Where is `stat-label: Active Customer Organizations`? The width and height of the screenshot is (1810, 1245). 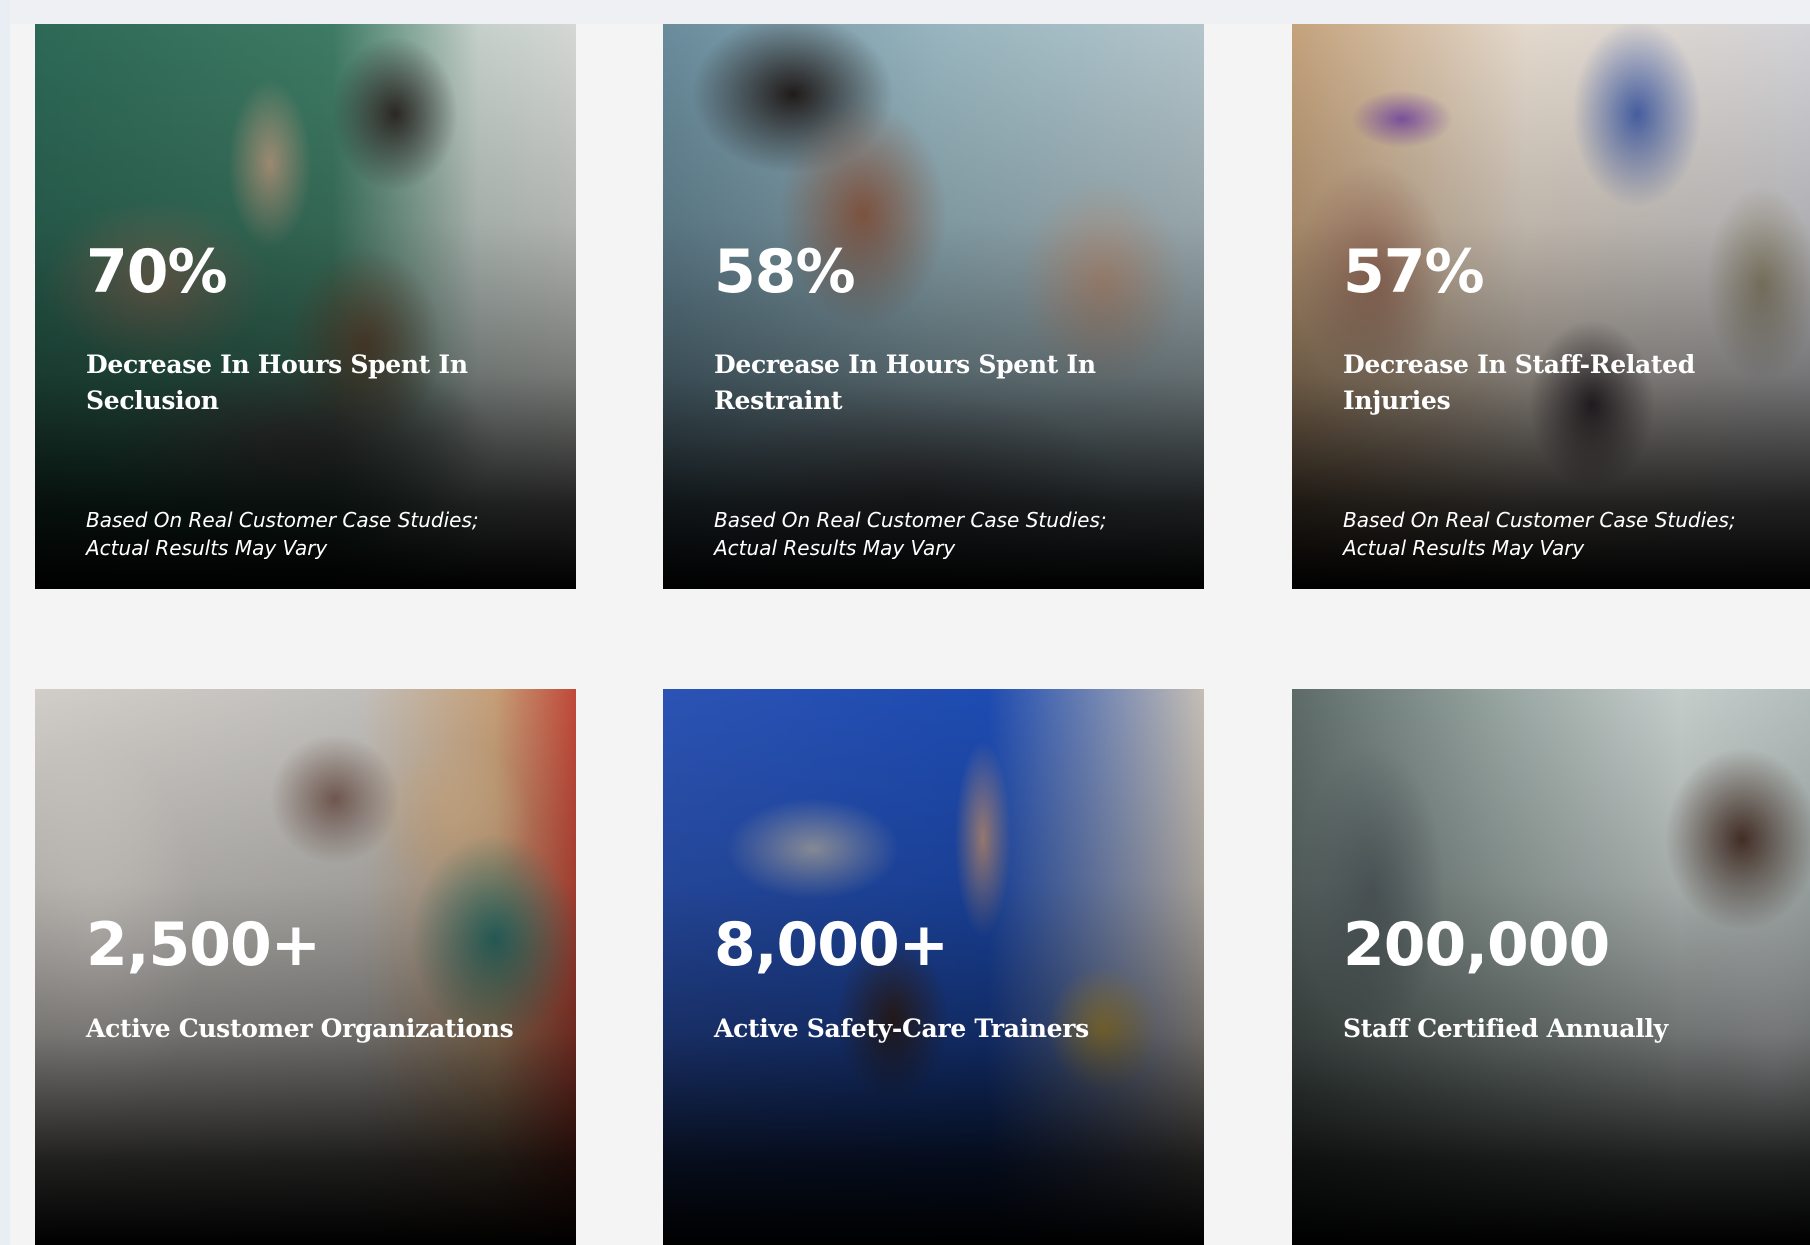 stat-label: Active Customer Organizations is located at coordinates (300, 1028).